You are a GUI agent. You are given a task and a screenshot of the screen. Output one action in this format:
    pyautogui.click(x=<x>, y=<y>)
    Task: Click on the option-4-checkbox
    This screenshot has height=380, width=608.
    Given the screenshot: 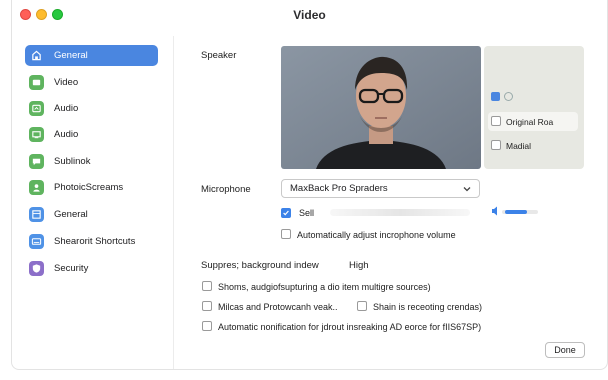 What is the action you would take?
    pyautogui.click(x=207, y=326)
    